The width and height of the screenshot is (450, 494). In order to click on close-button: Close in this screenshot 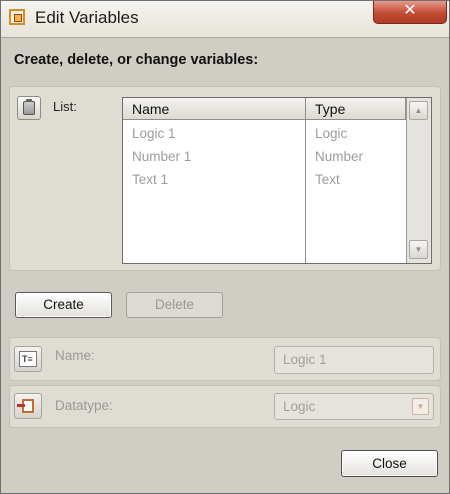, I will do `click(389, 463)`.